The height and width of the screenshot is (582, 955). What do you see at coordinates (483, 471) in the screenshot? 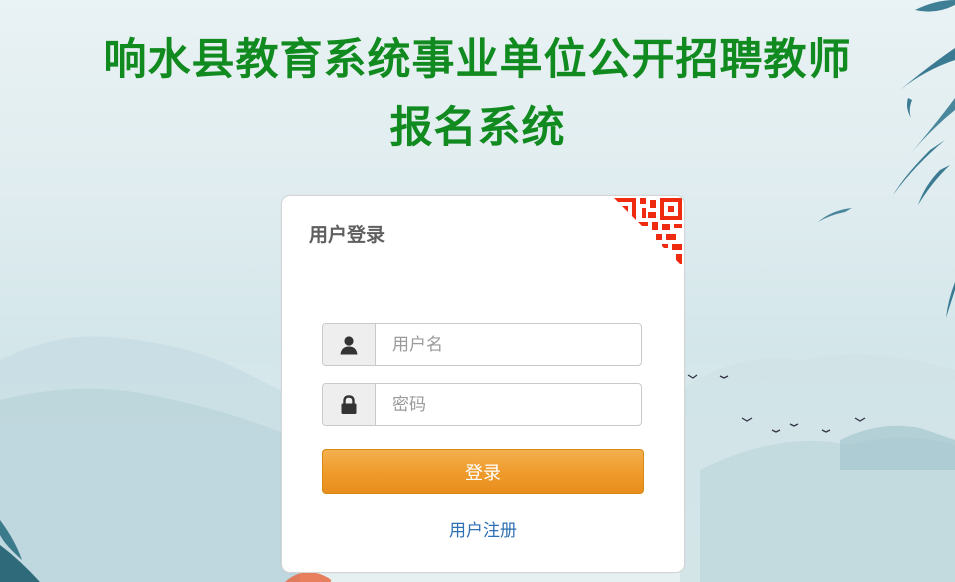
I see `login-button: 登录` at bounding box center [483, 471].